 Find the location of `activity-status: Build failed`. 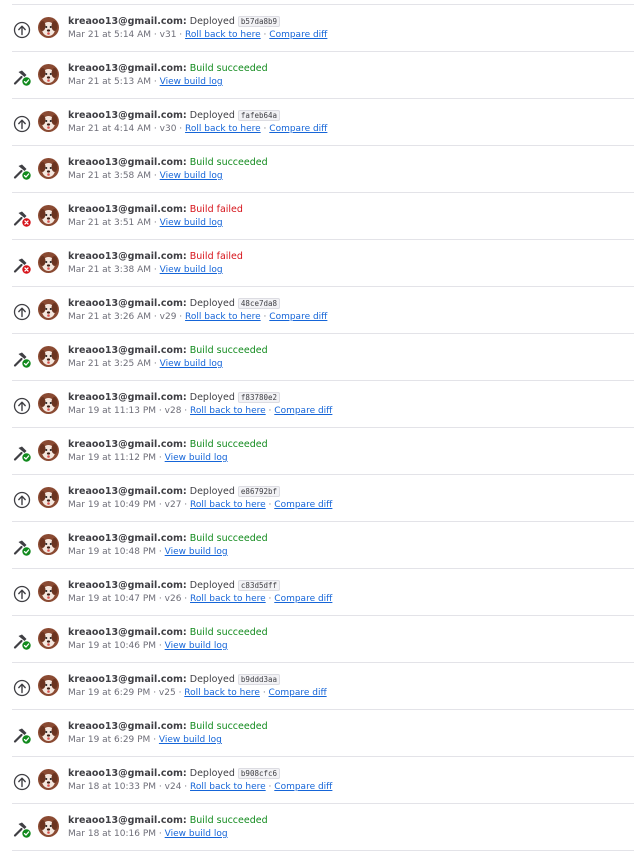

activity-status: Build failed is located at coordinates (216, 256).